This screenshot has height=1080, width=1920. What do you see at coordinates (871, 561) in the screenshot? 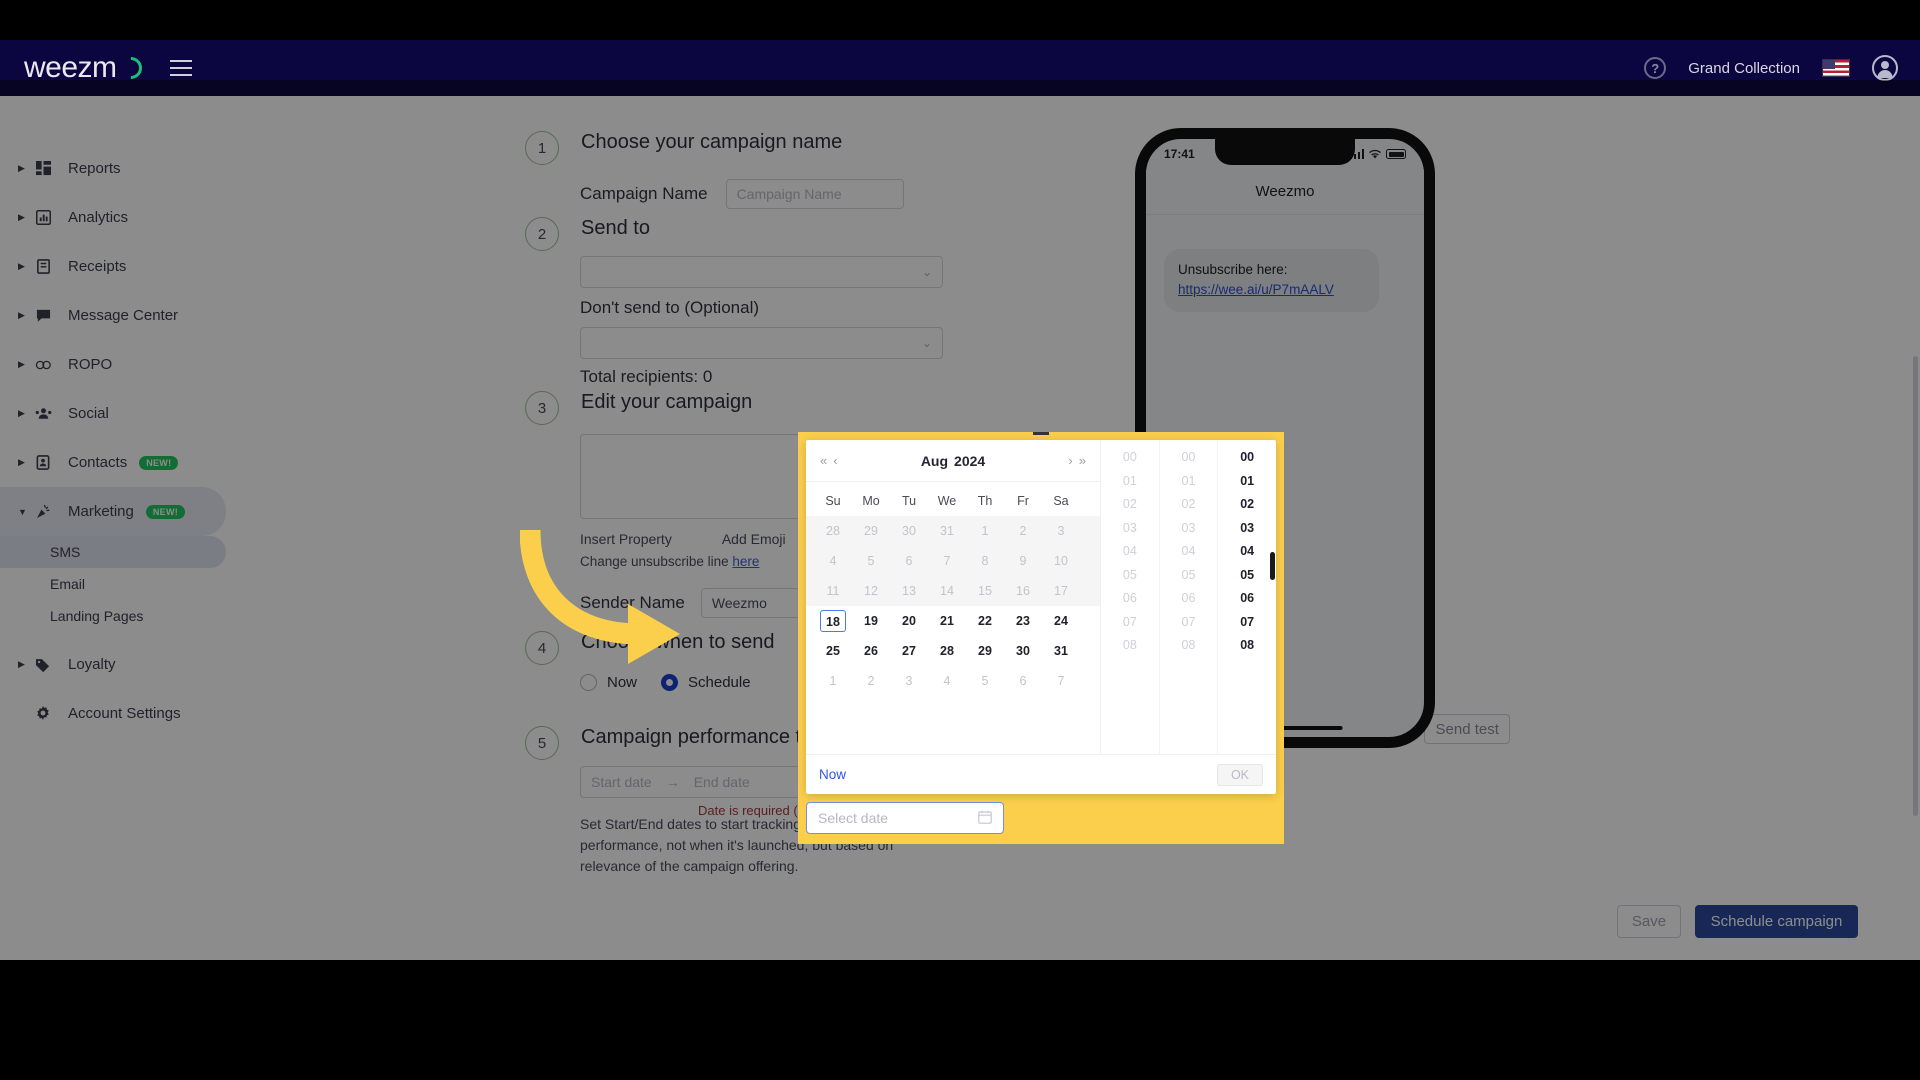
I see `calendar-day-5: 5` at bounding box center [871, 561].